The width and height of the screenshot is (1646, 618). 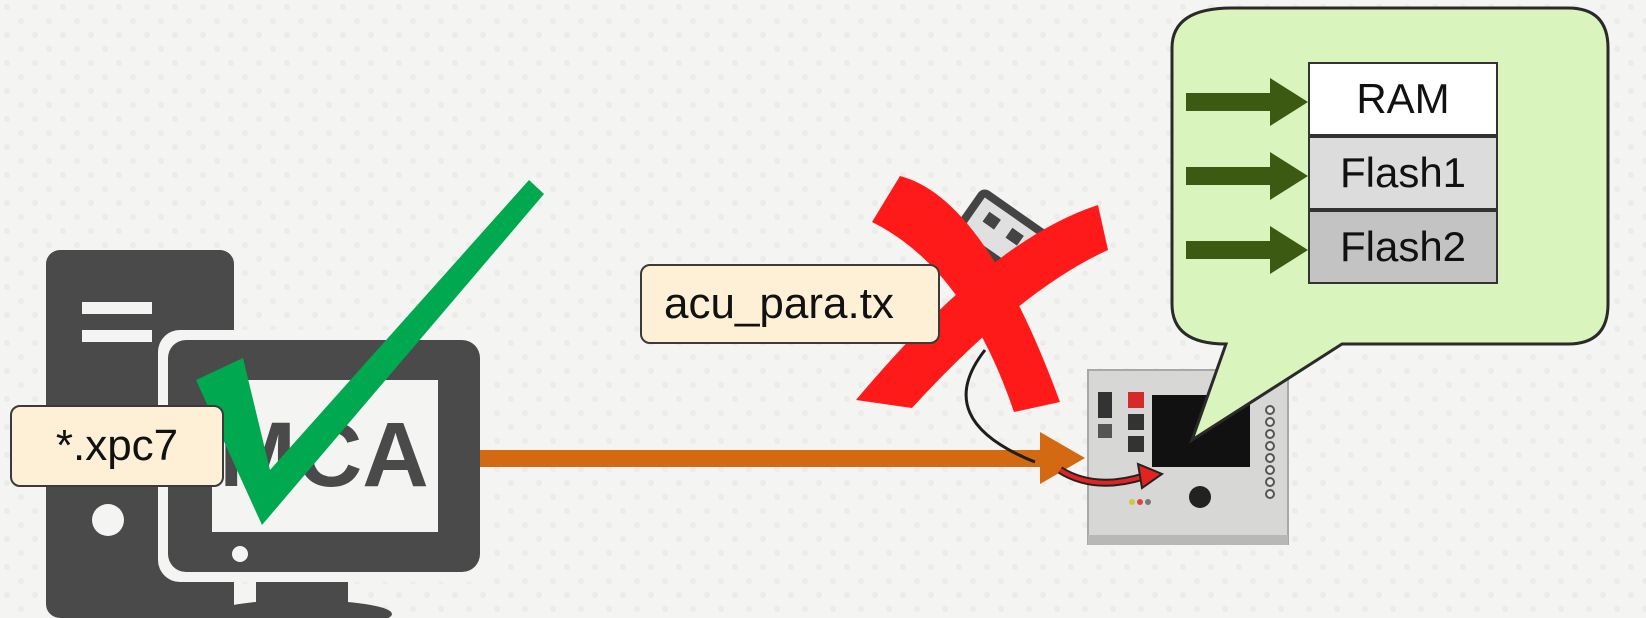 I want to click on param-file-label: acu_para.tx, so click(x=790, y=304).